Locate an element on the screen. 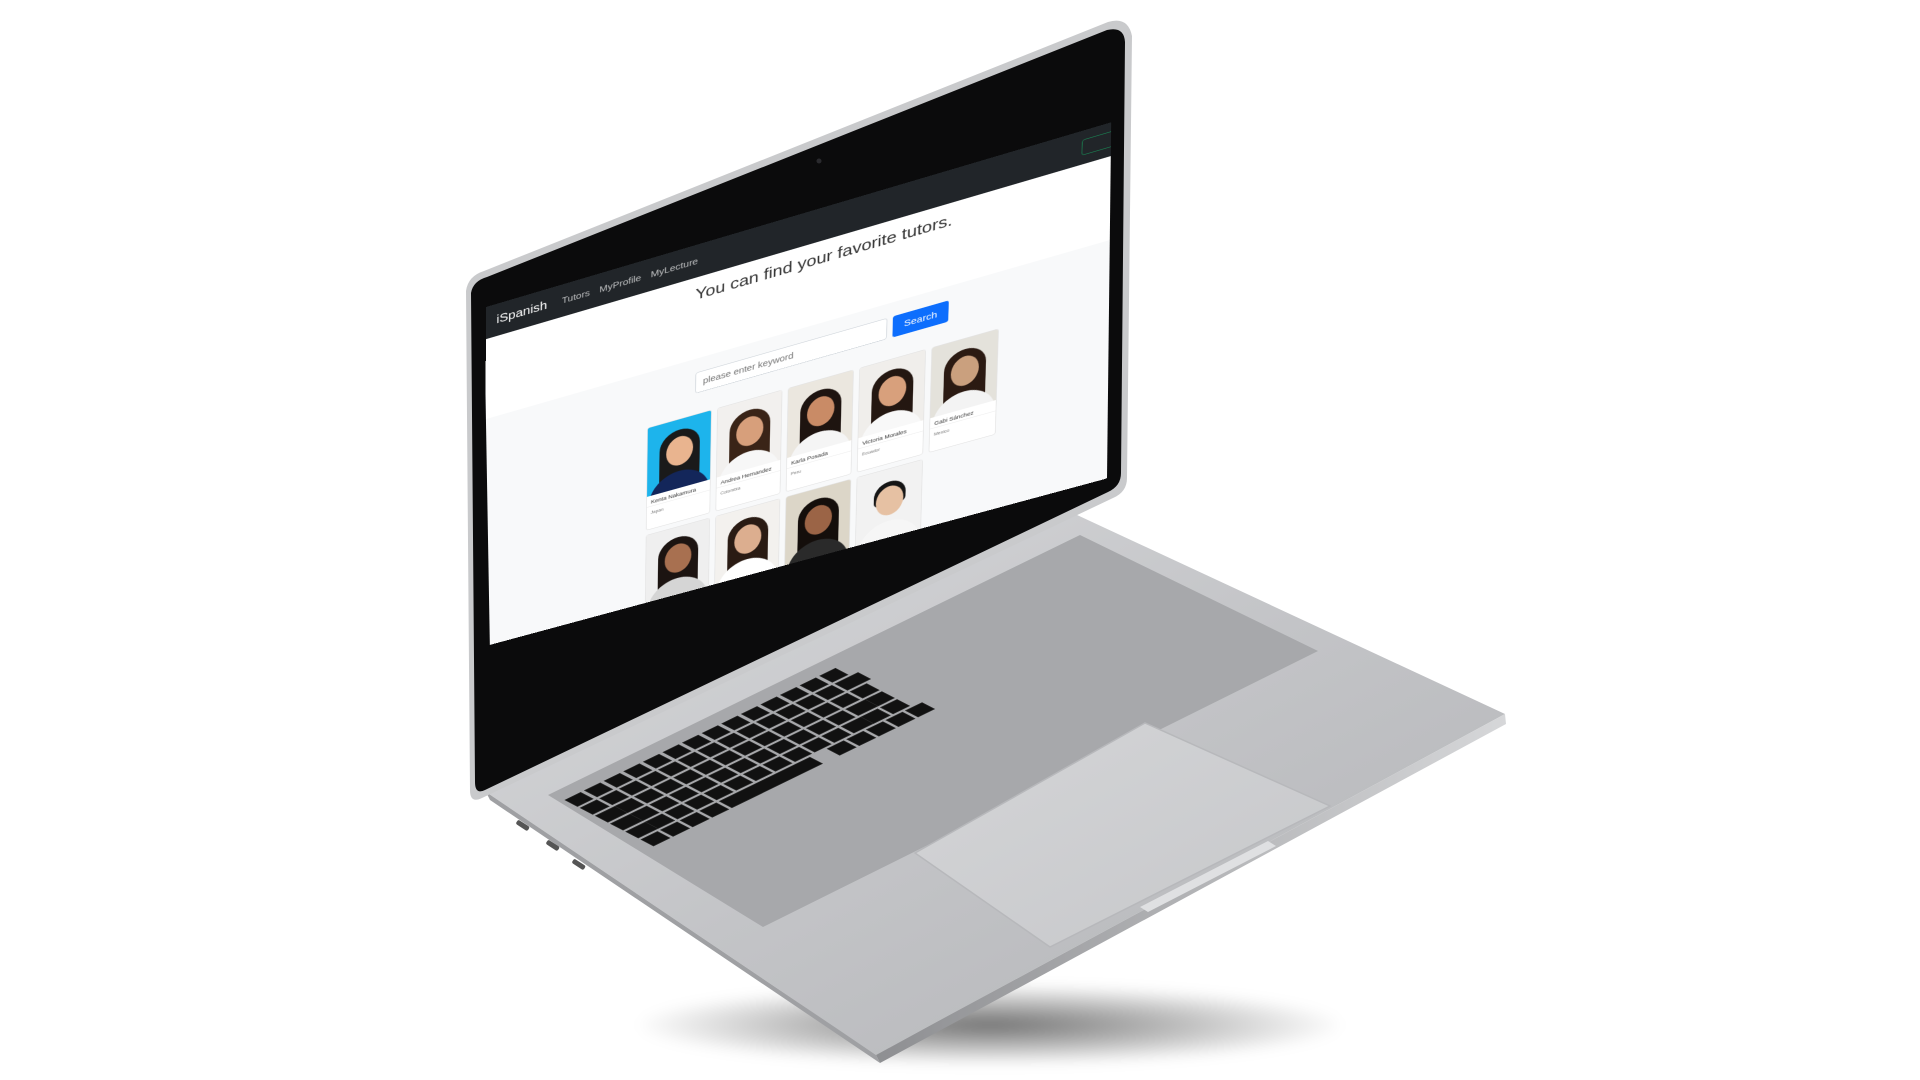 This screenshot has height=1080, width=1920. tutor-card: Luz del Rey is located at coordinates (818, 539).